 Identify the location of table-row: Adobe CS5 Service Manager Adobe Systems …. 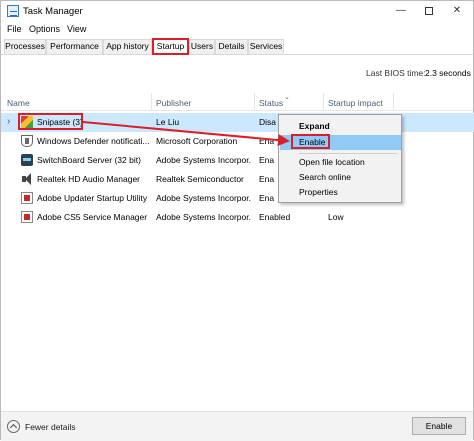
(237, 217).